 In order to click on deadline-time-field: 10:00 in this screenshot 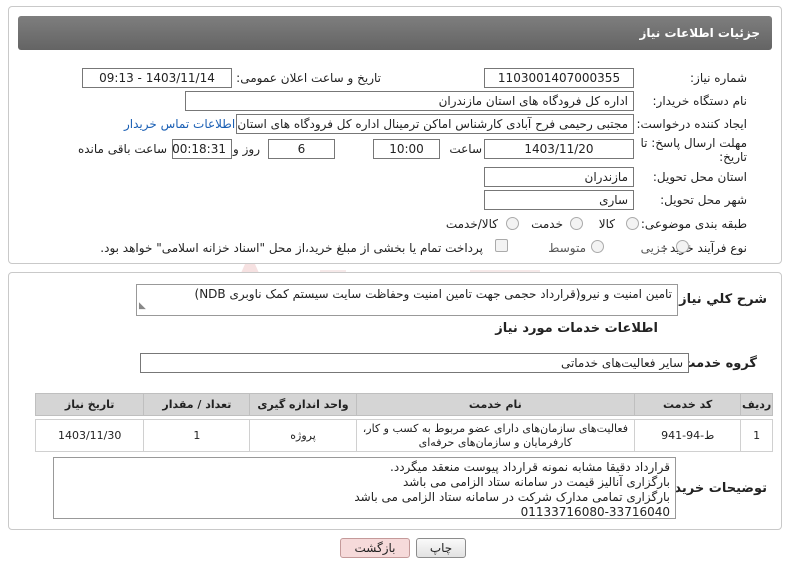, I will do `click(406, 149)`.